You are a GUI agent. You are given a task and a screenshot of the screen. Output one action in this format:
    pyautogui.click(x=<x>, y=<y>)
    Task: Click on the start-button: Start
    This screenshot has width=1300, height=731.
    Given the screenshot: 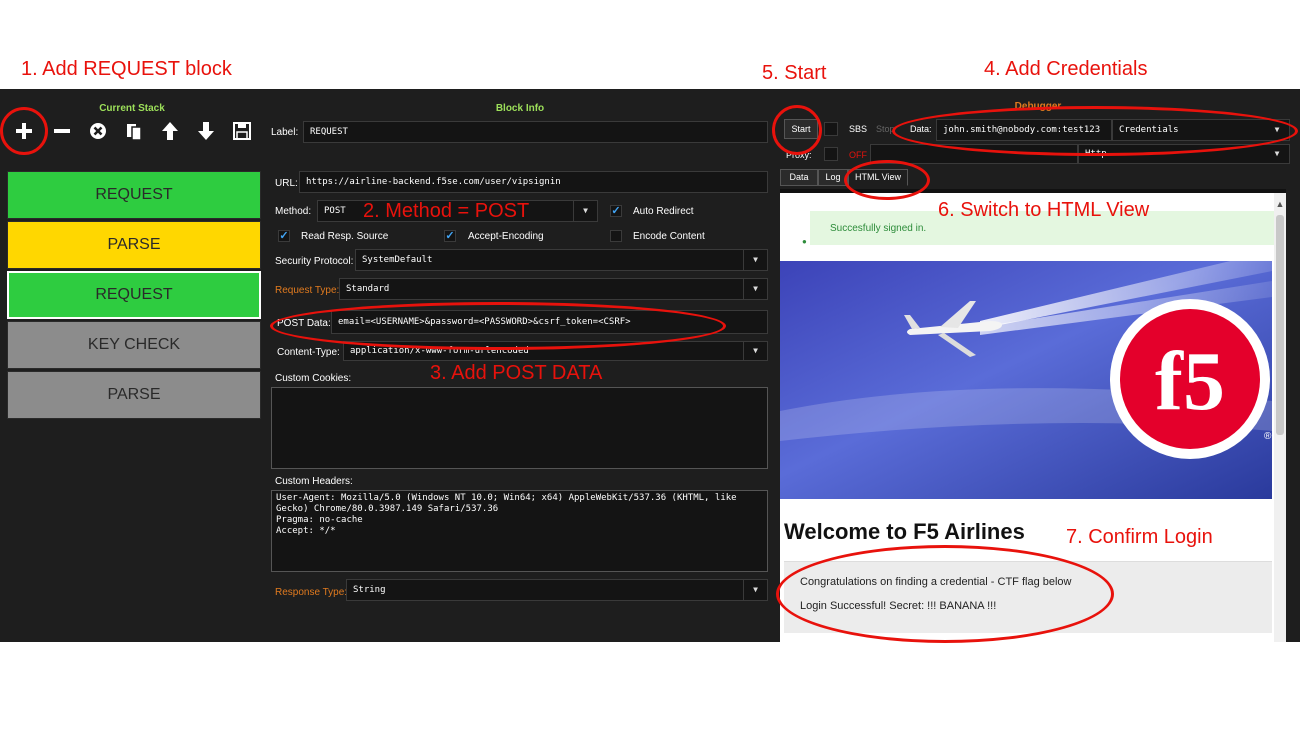 What is the action you would take?
    pyautogui.click(x=801, y=129)
    